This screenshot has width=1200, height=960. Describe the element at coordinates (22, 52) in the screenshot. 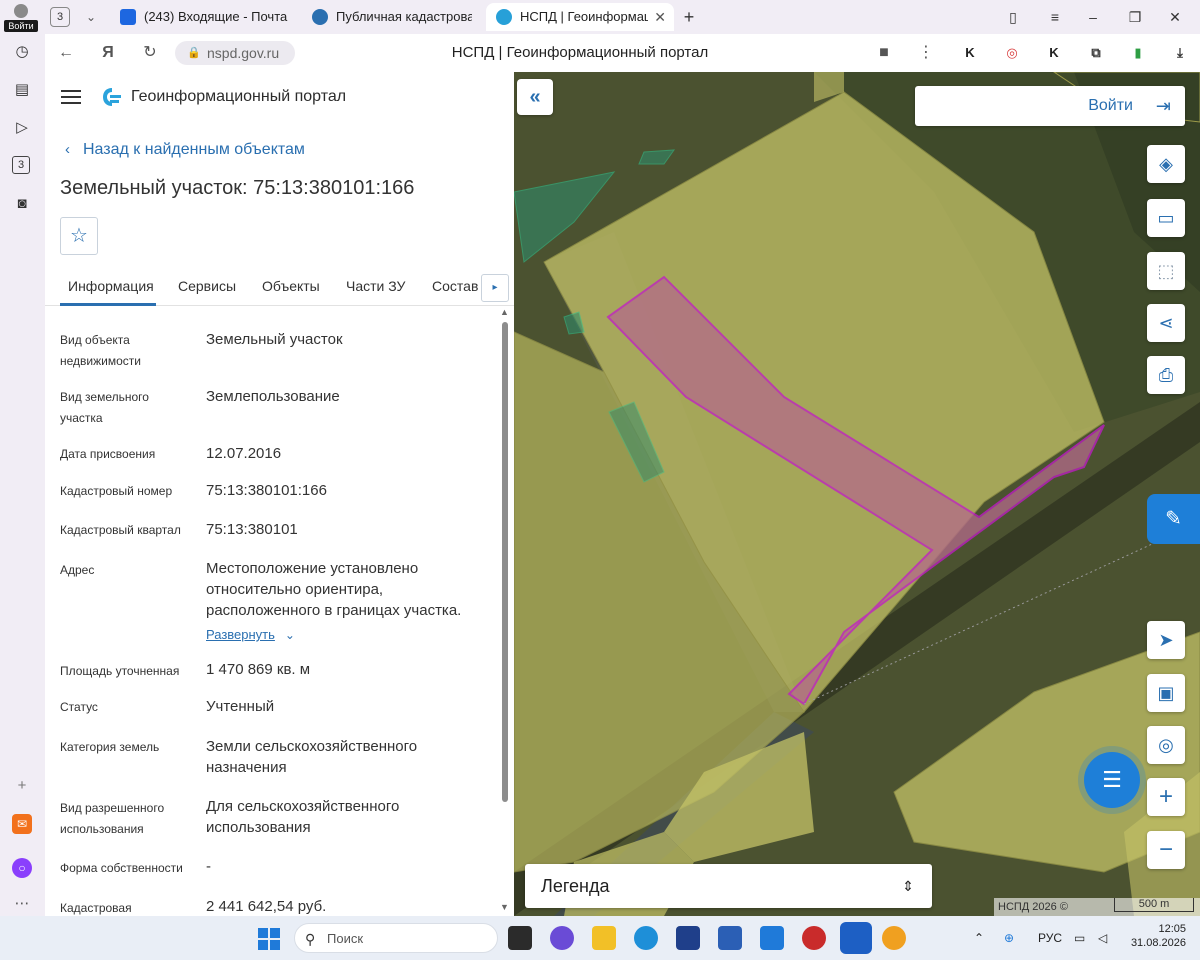

I see `history-icon: ◷` at that location.